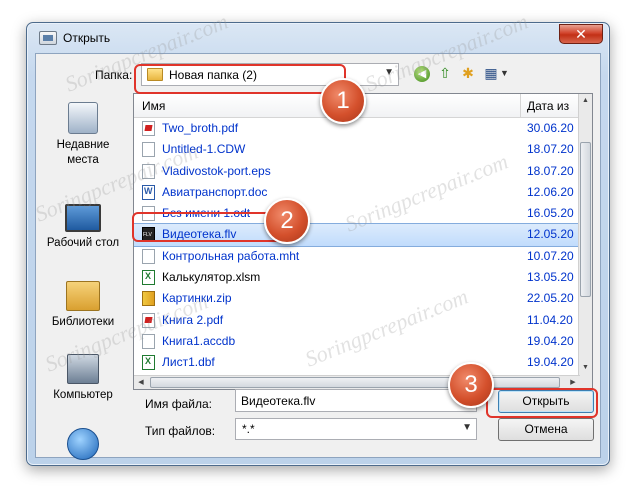  Describe the element at coordinates (504, 73) in the screenshot. I see `view-chevron-icon: ▼` at that location.